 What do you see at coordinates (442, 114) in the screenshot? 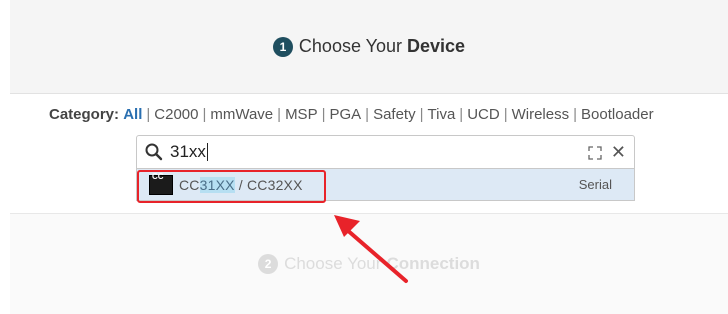
I see `category-item-tiva: Tiva` at bounding box center [442, 114].